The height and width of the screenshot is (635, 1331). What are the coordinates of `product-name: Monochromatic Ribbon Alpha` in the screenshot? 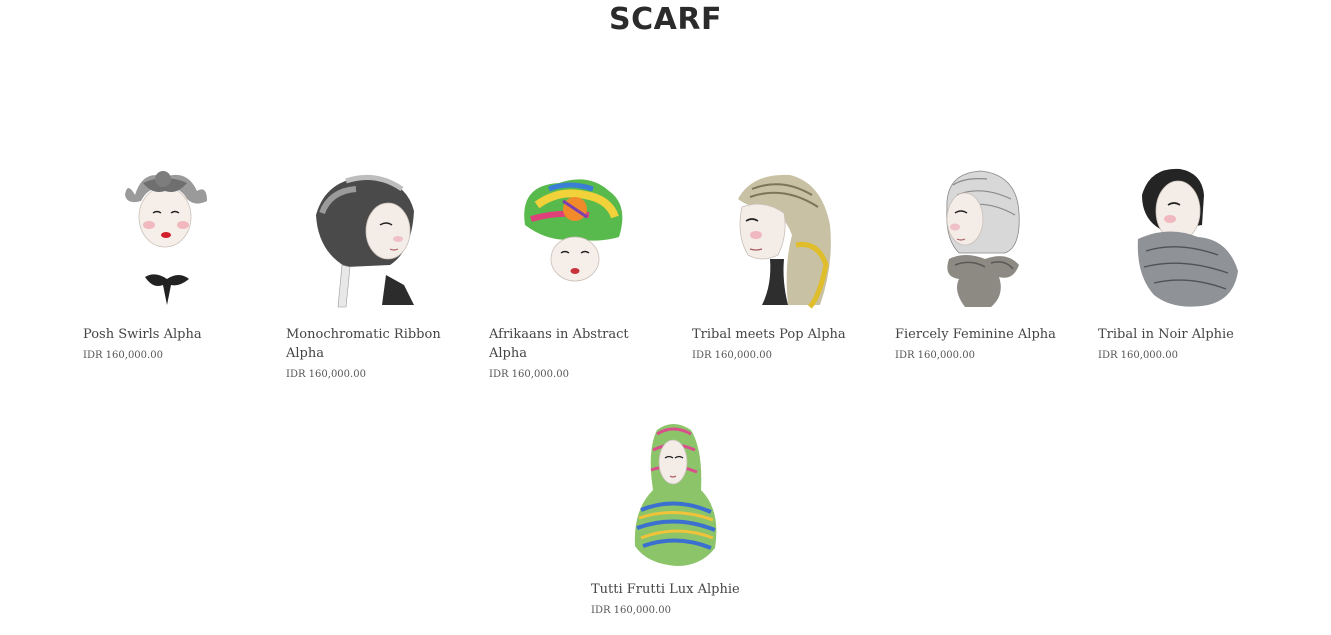 It's located at (373, 344).